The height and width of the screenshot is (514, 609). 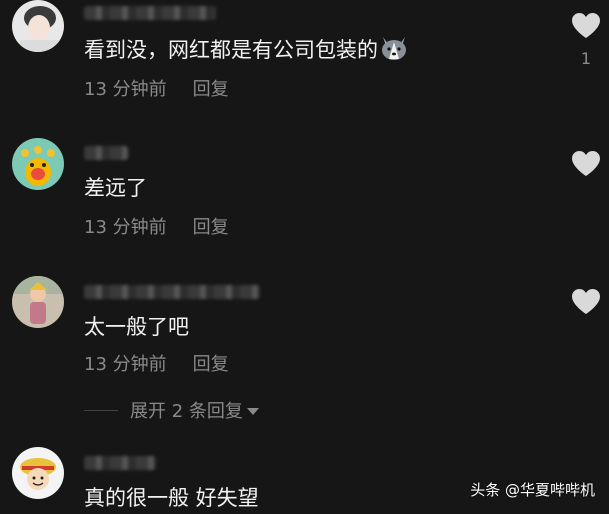 I want to click on comment-text: 太一般了吧, so click(x=136, y=327).